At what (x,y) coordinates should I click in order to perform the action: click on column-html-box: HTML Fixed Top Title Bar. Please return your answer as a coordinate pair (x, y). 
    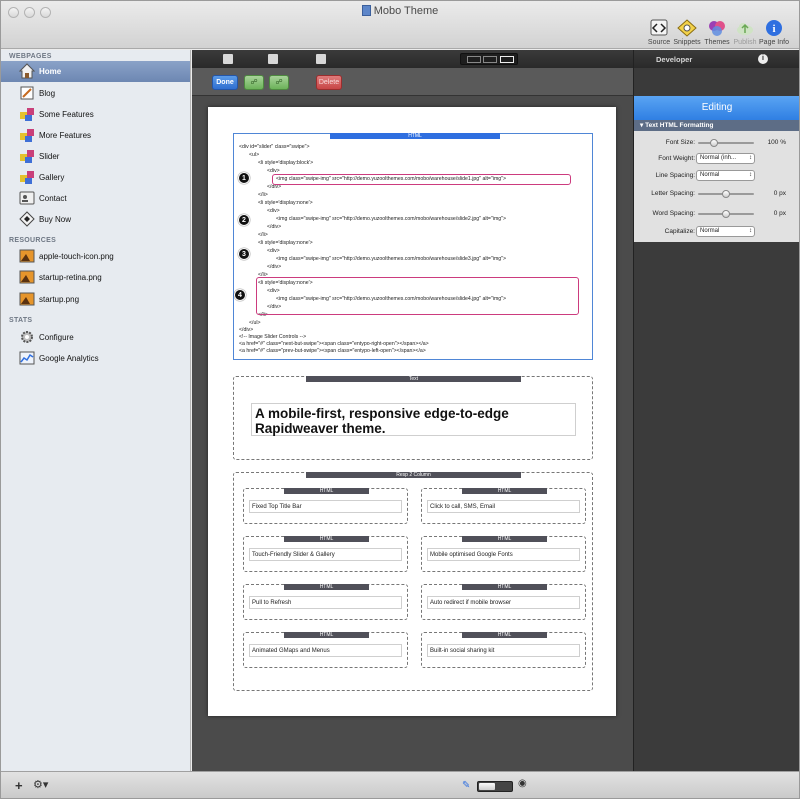
    Looking at the image, I should click on (325, 506).